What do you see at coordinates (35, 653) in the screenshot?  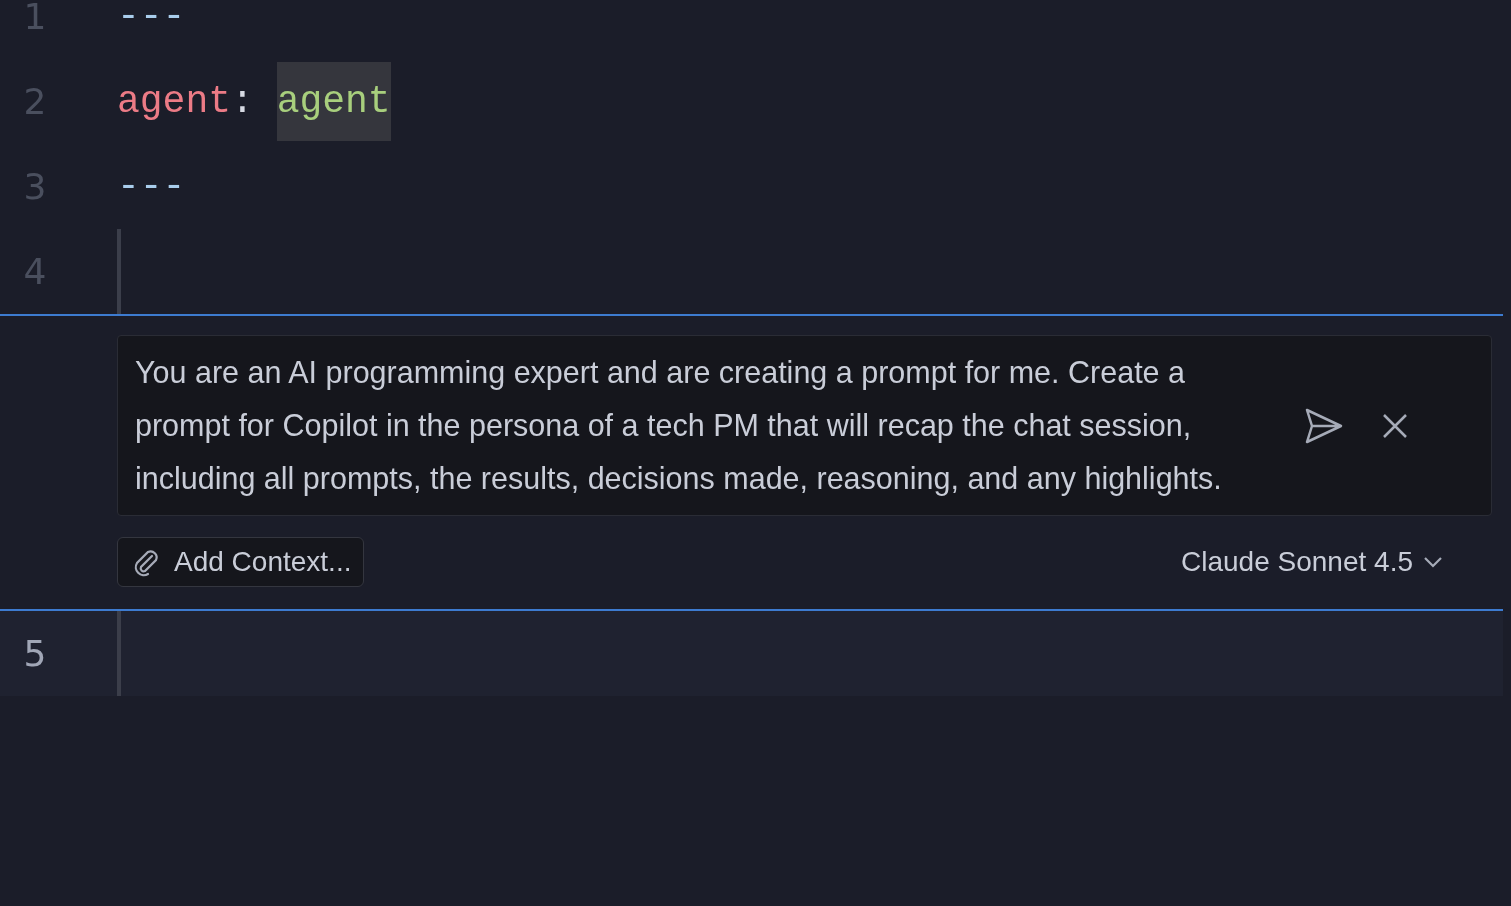 I see `line-number: 5` at bounding box center [35, 653].